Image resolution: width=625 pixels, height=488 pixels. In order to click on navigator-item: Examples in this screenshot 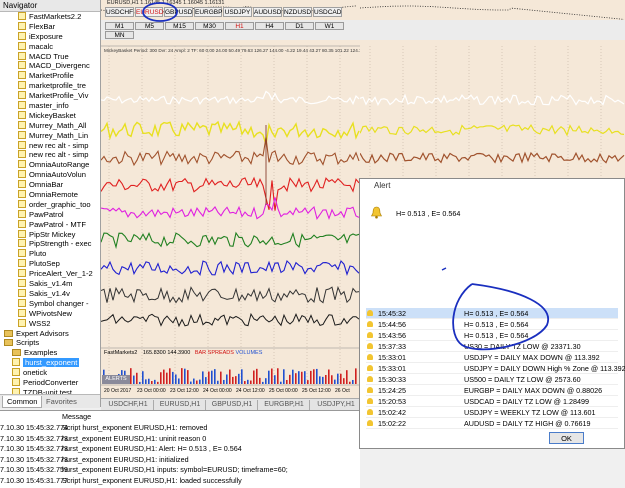, I will do `click(50, 353)`.